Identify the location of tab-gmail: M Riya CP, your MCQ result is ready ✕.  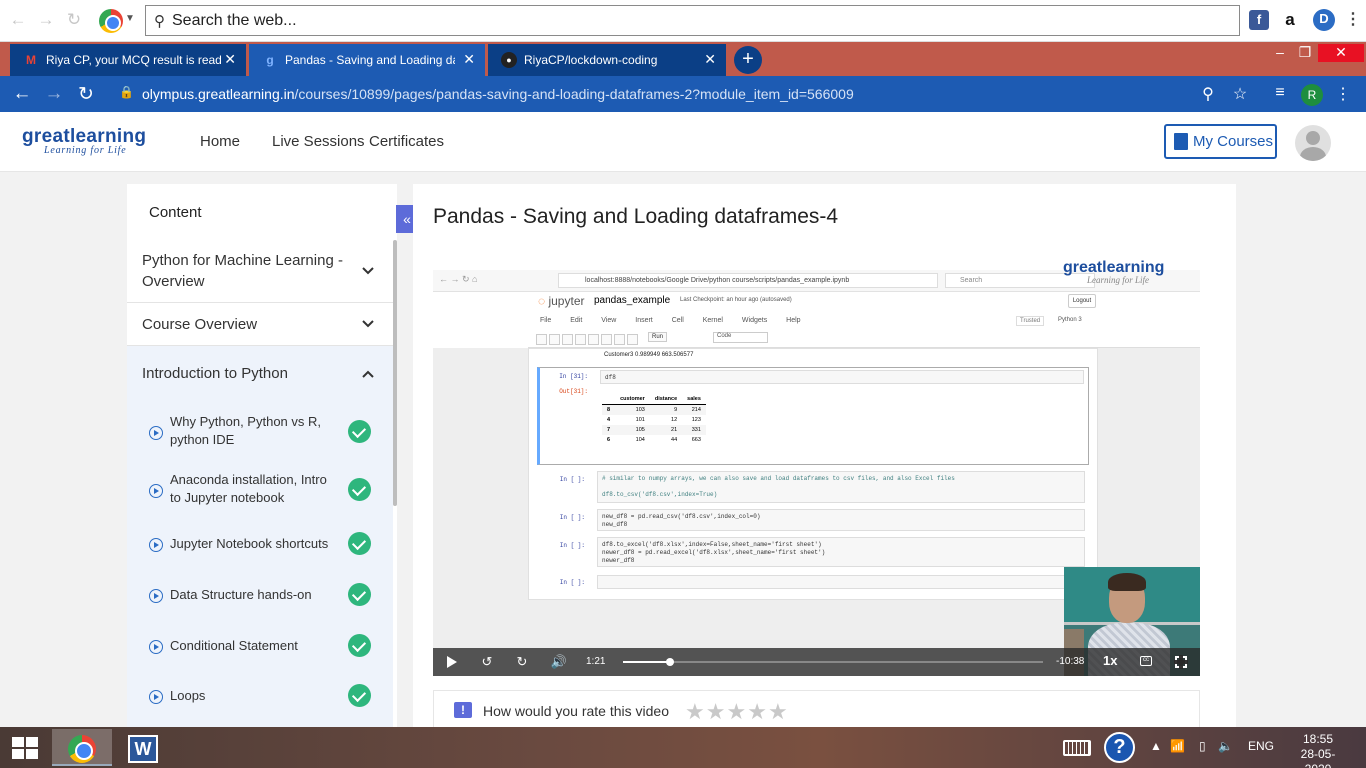
(128, 60).